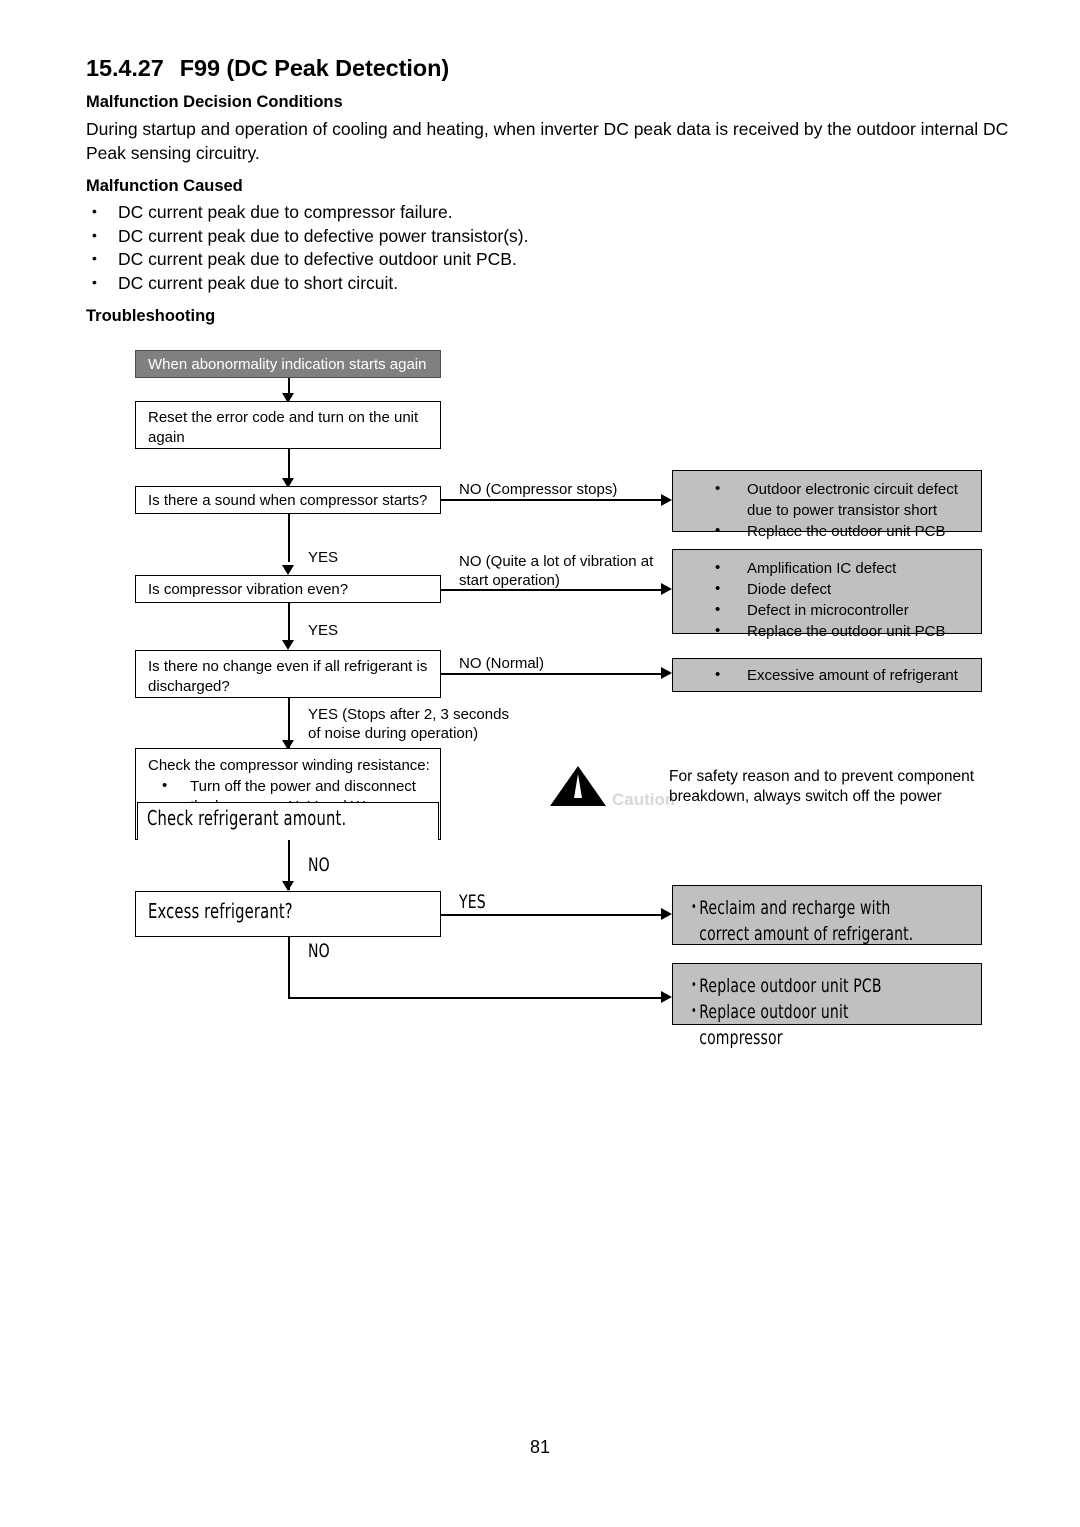 The width and height of the screenshot is (1080, 1527). Describe the element at coordinates (540, 1447) in the screenshot. I see `page-number: 81` at that location.